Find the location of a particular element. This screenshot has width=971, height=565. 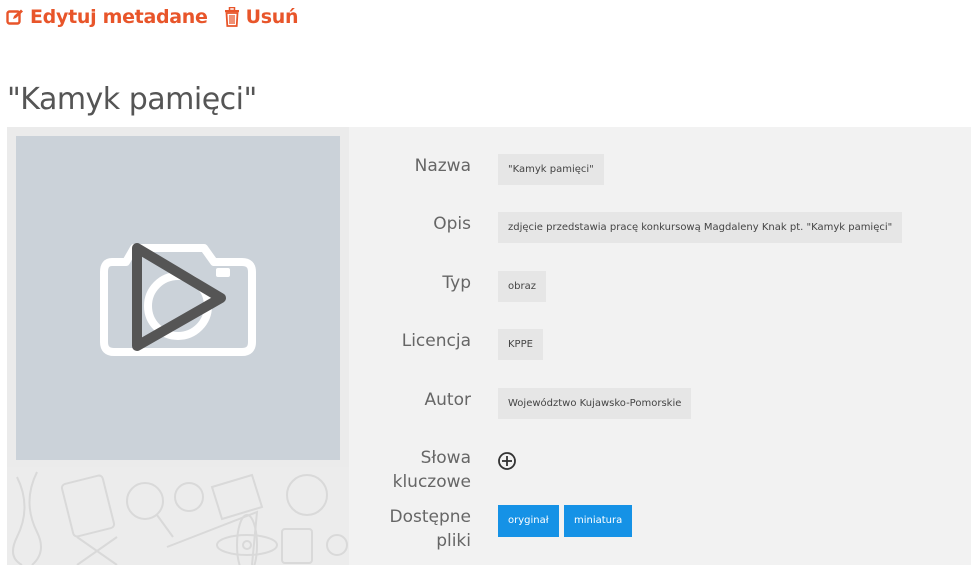

files-label: Dostępne pliki is located at coordinates (431, 529).